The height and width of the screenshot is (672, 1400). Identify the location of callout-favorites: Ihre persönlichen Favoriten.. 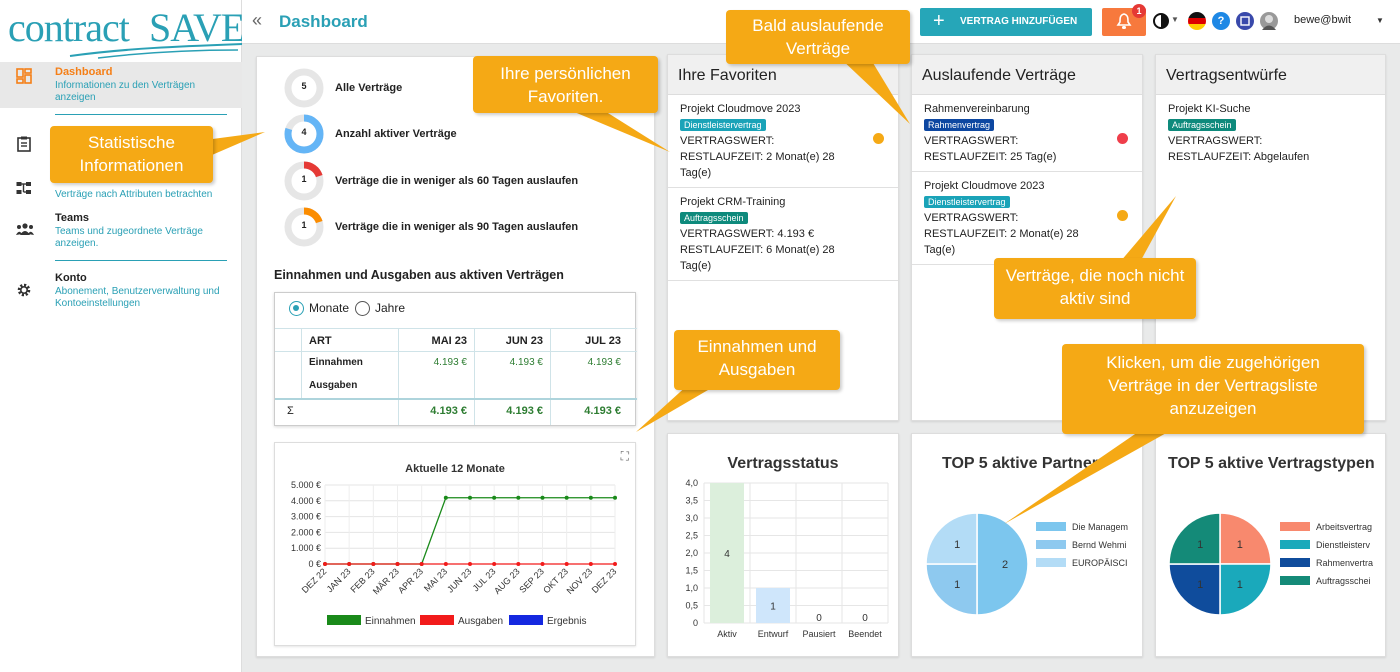
(565, 84).